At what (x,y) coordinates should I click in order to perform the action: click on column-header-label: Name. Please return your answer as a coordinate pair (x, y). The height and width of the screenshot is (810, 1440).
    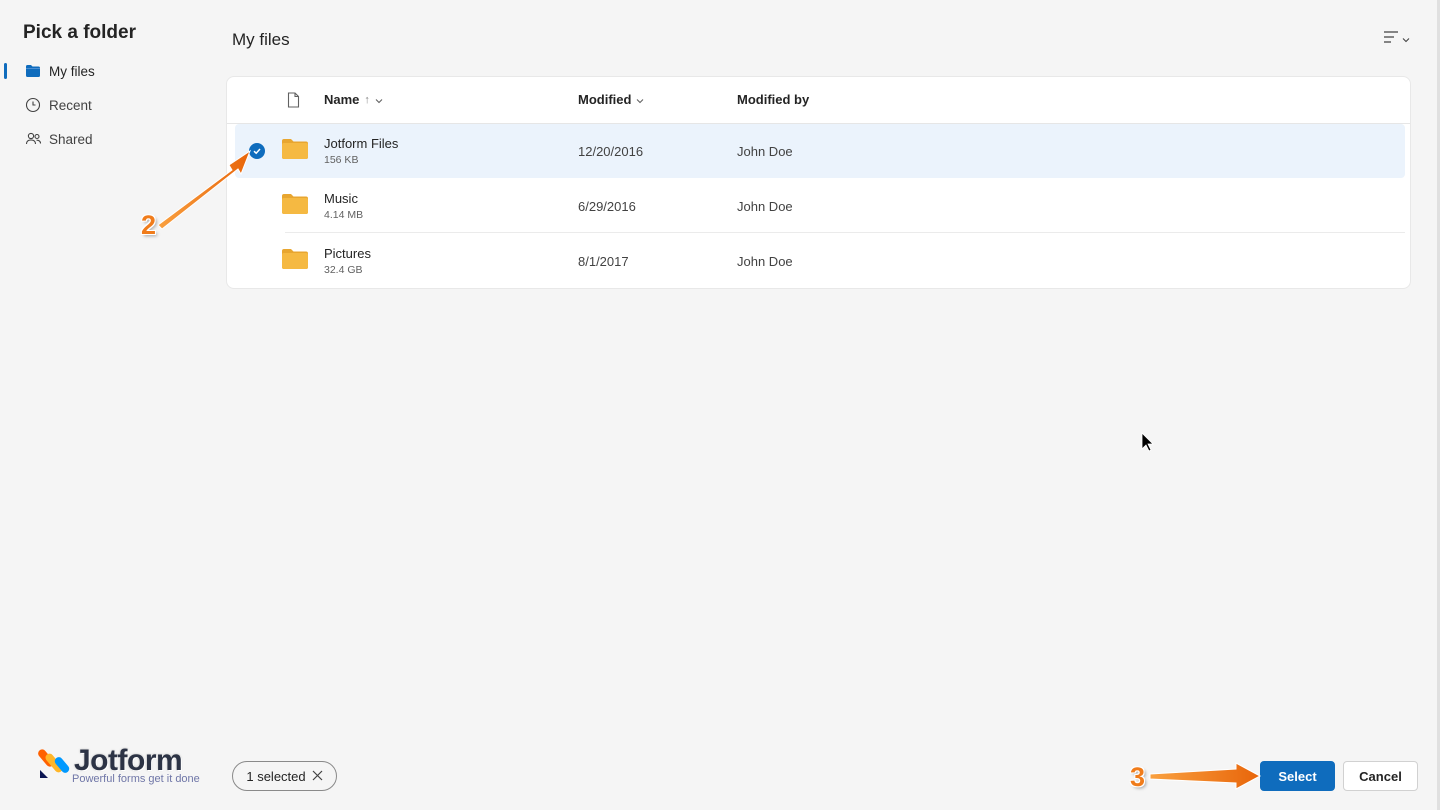
    Looking at the image, I should click on (342, 99).